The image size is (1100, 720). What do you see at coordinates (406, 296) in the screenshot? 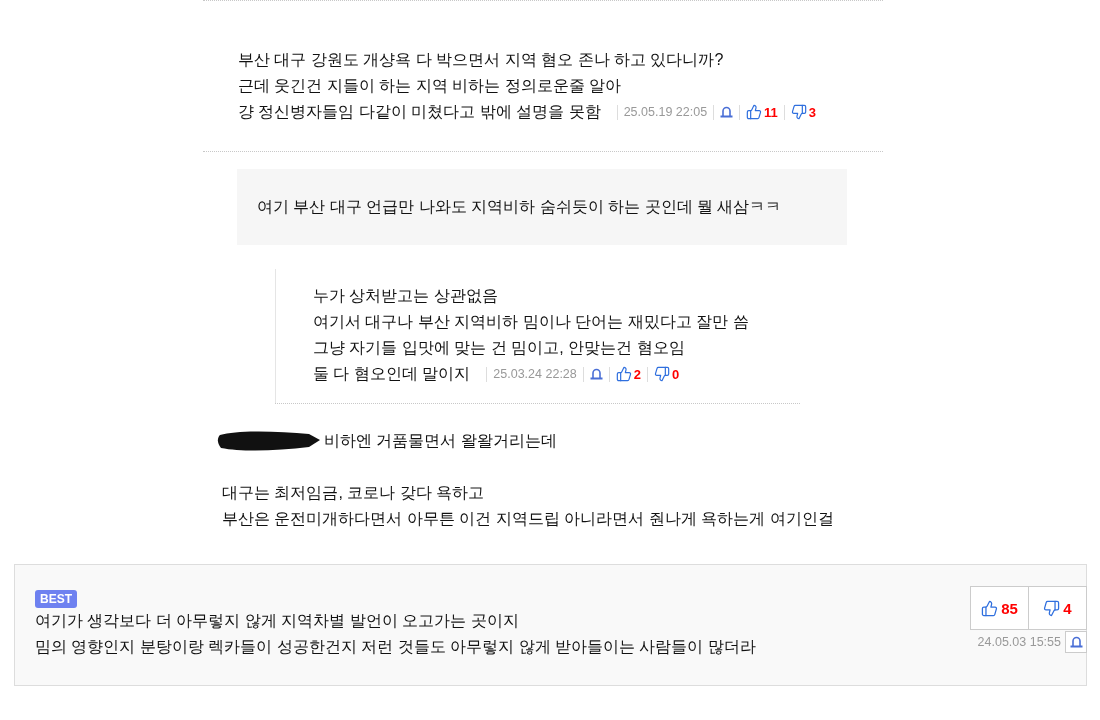
I see `comment-text: 누가 상처받고는 상관없음` at bounding box center [406, 296].